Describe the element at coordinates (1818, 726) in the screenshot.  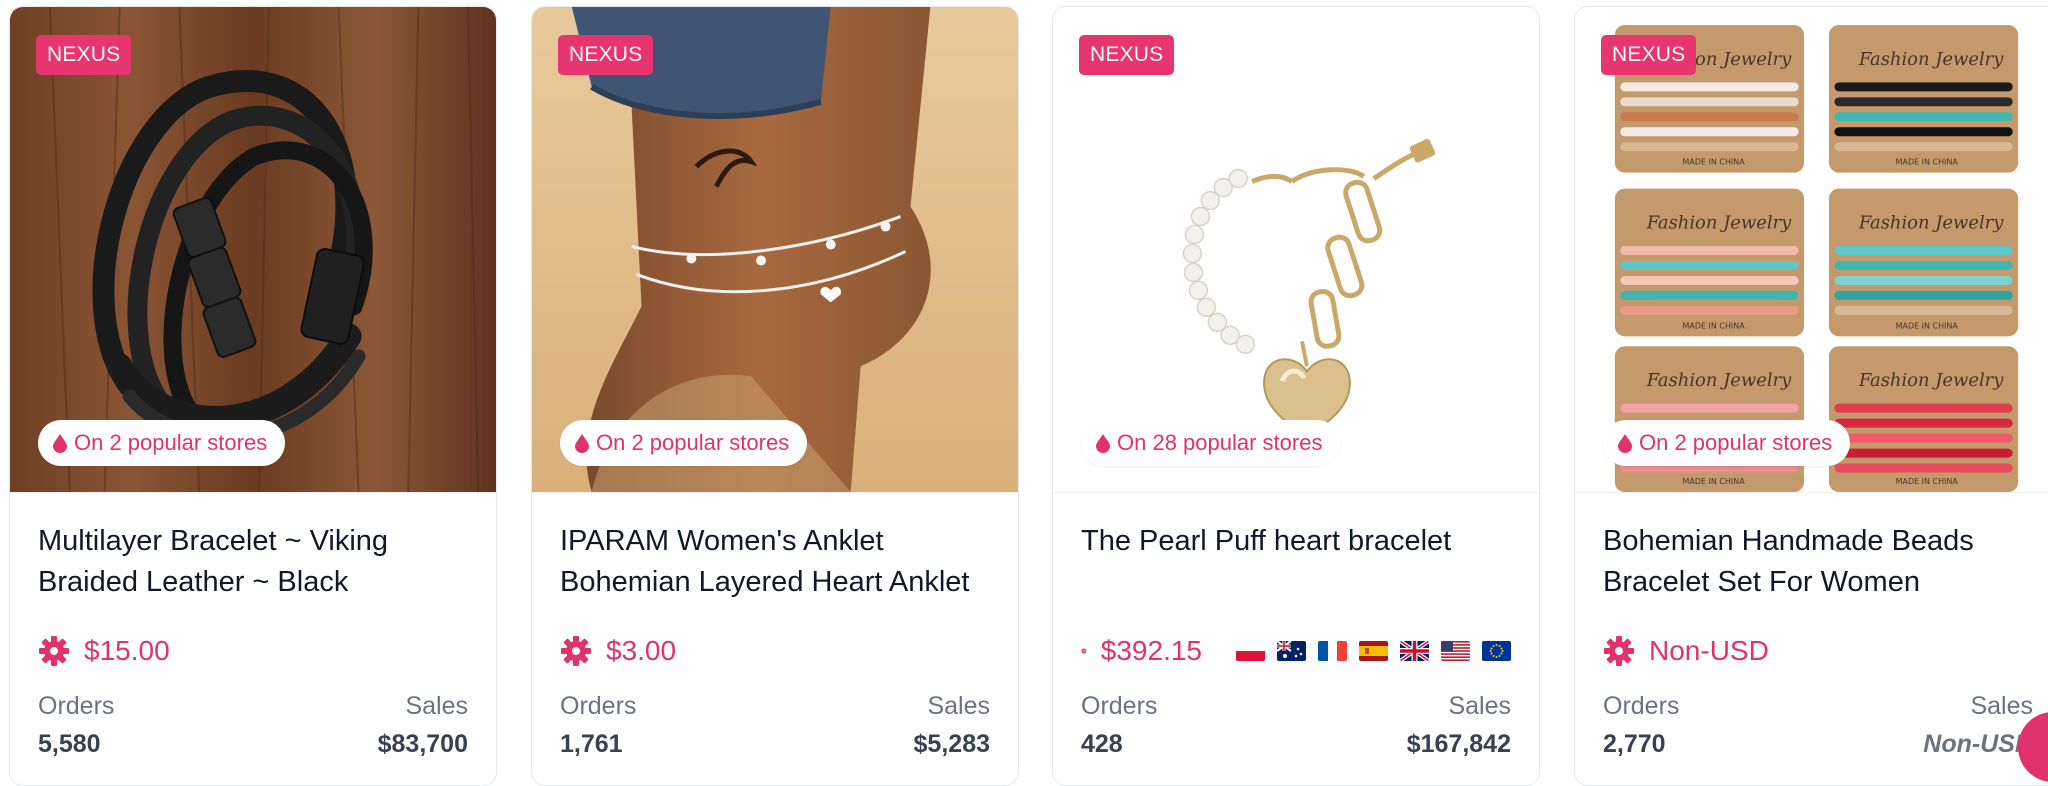
I see `product-stats: Orders 2,770 Sales Non-USD` at that location.